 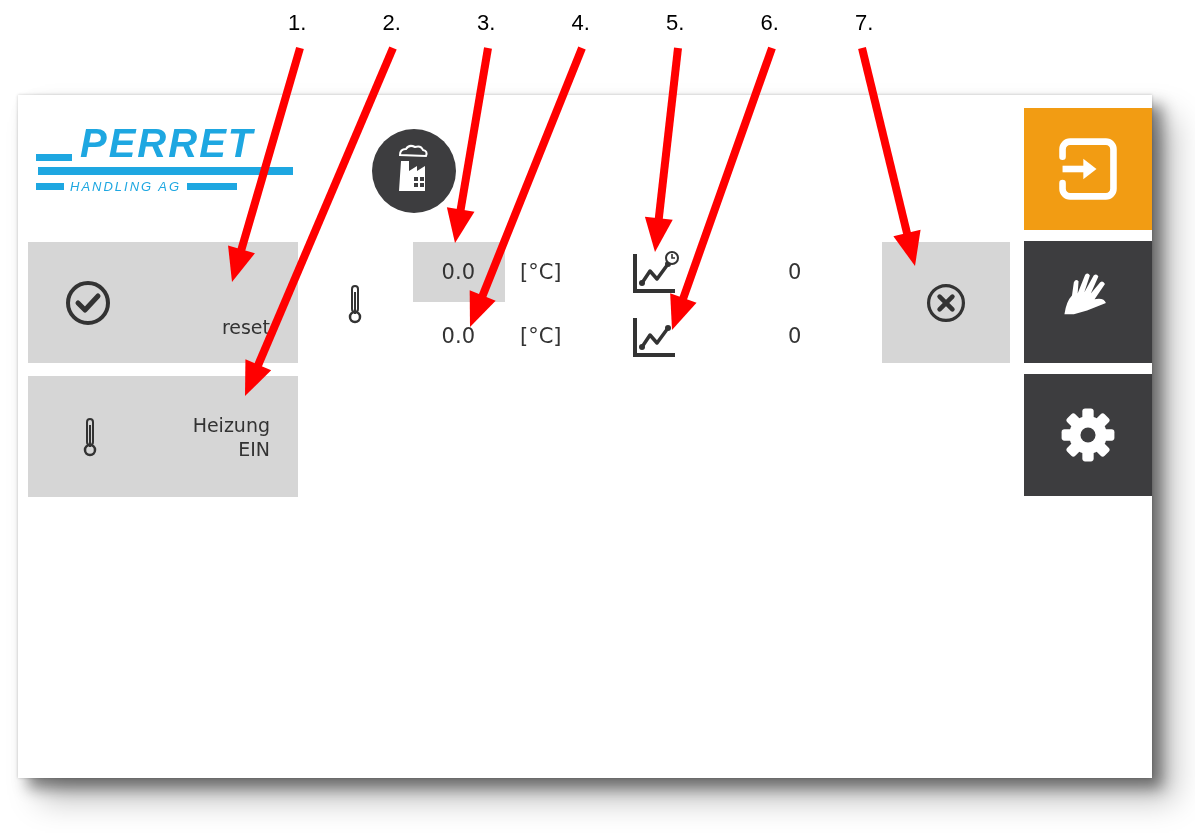 What do you see at coordinates (297, 23) in the screenshot?
I see `callout-number: 1.` at bounding box center [297, 23].